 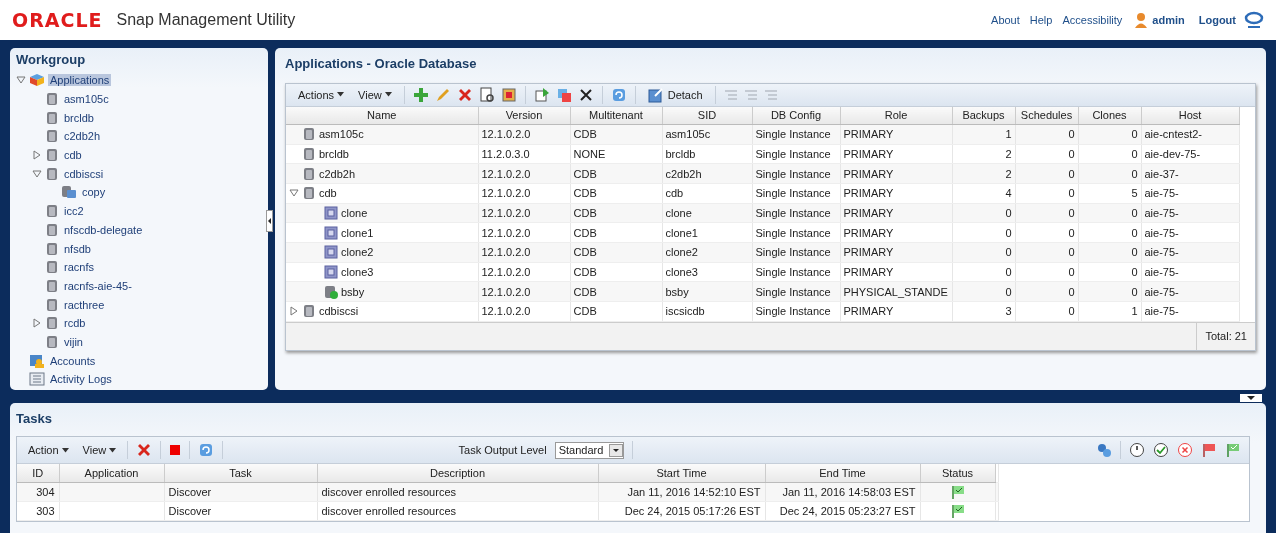 What do you see at coordinates (48, 450) in the screenshot?
I see `menu-button: Action` at bounding box center [48, 450].